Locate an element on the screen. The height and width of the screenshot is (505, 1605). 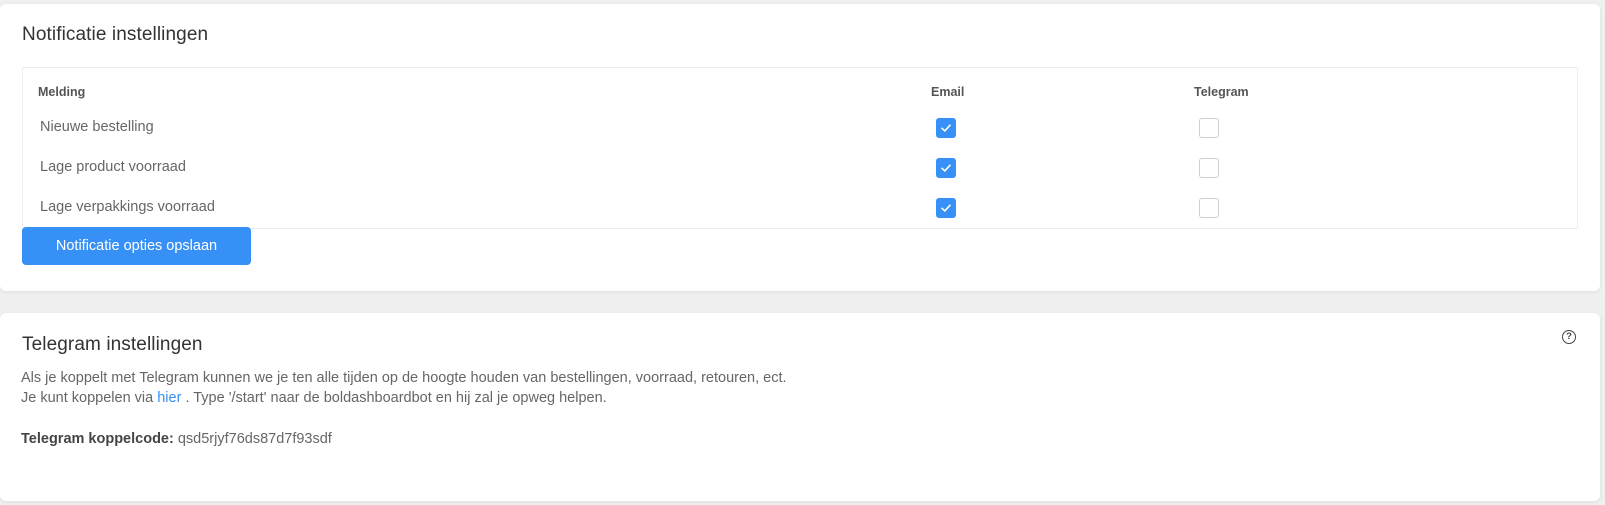
telegram-checkbox-lage-product-voorraad is located at coordinates (1209, 168).